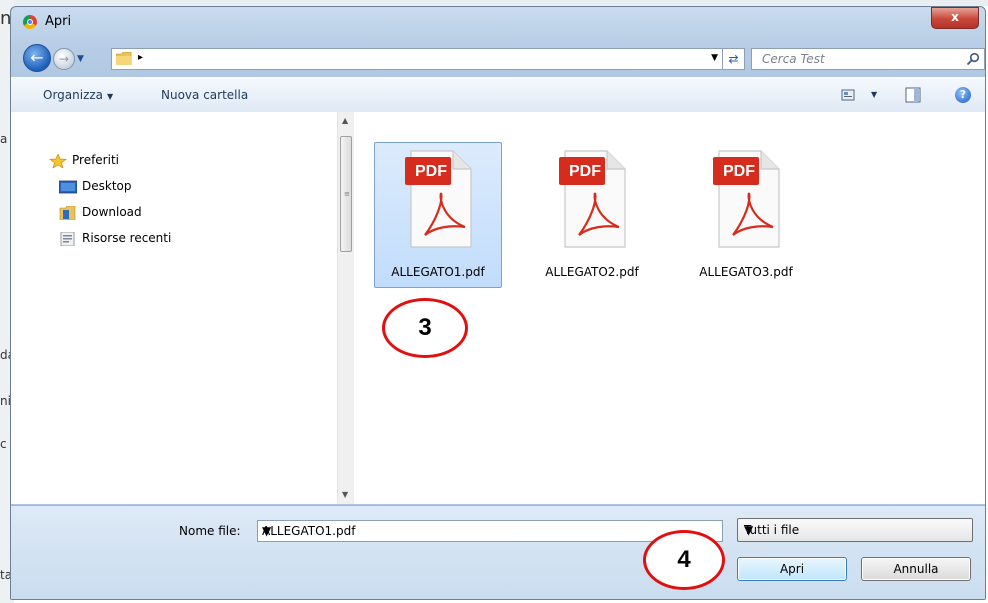 This screenshot has height=603, width=988. I want to click on nav-item-download: Download, so click(100, 212).